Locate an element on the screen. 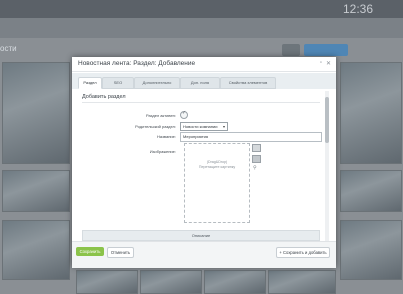  active-checkbox is located at coordinates (184, 114).